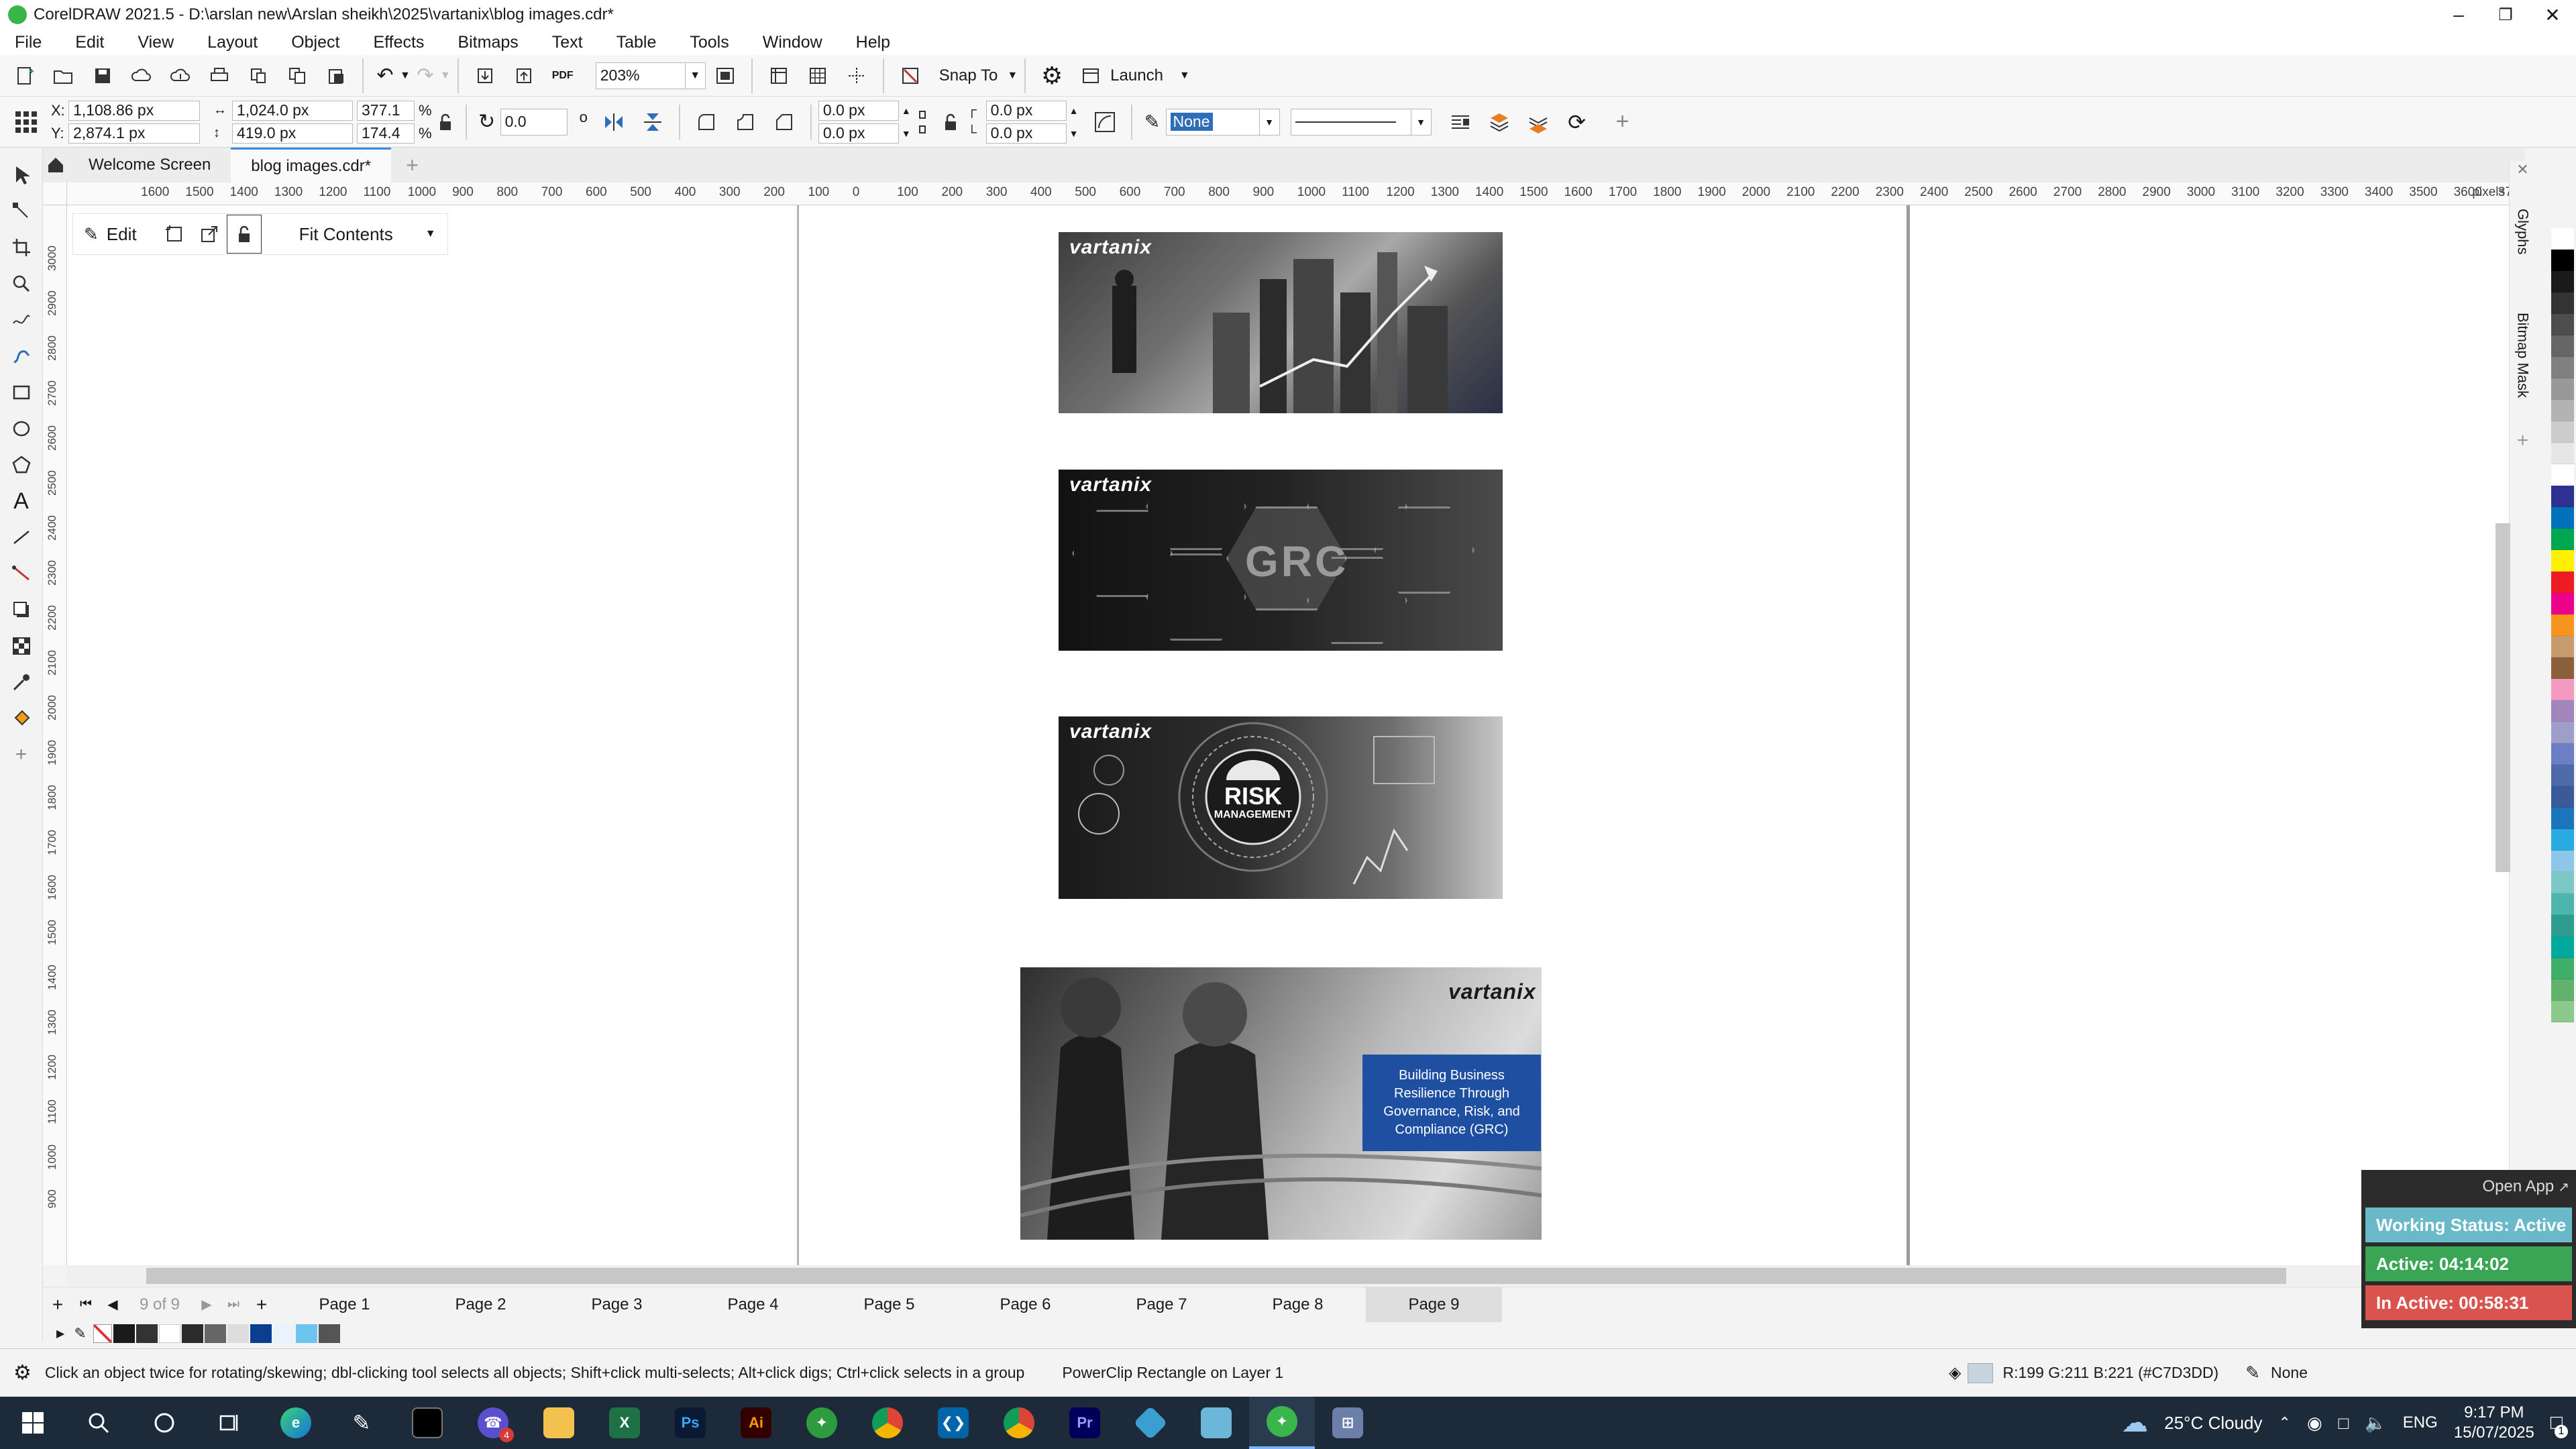 The image size is (2576, 1449). I want to click on transparency-tool-icon, so click(21, 646).